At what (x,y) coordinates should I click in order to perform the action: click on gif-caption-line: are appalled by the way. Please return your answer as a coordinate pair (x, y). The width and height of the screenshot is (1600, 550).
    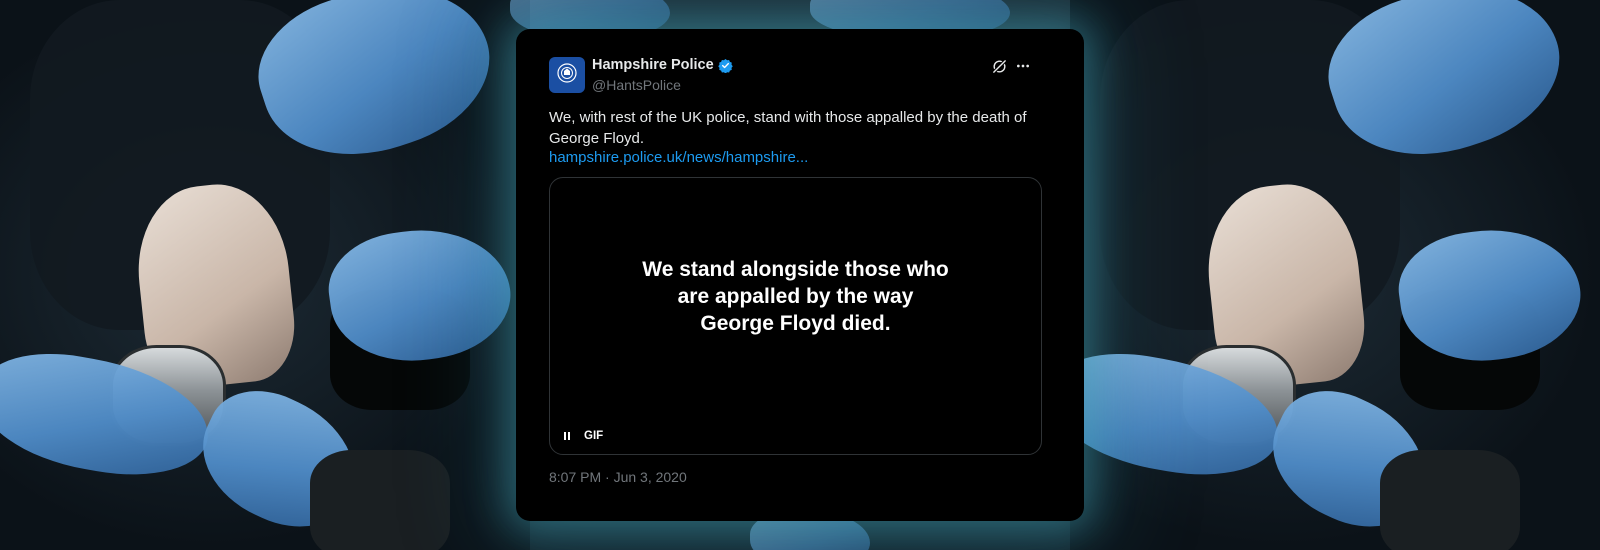
    Looking at the image, I should click on (795, 296).